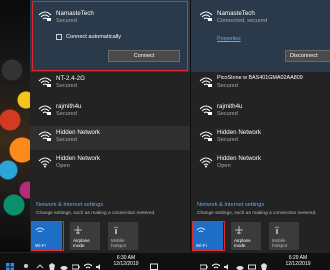 The image size is (330, 270). I want to click on chevron-up-icon, so click(40, 263).